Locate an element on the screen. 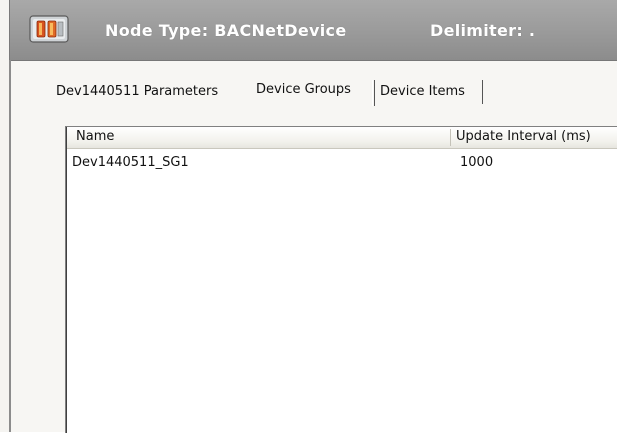 The height and width of the screenshot is (433, 617). tab-device-groups: Device Groups is located at coordinates (303, 90).